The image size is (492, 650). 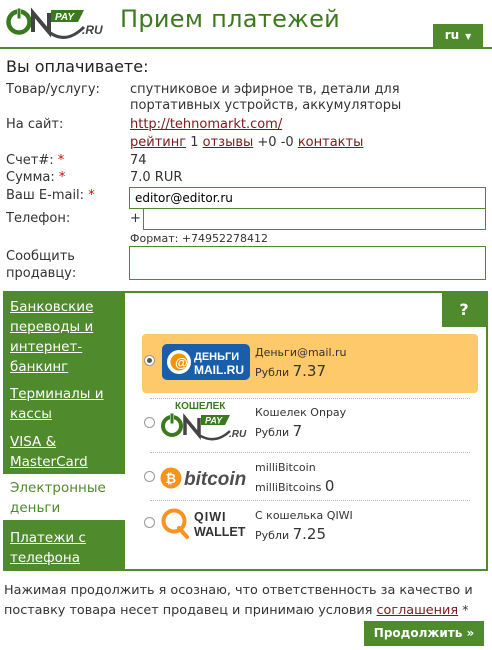 What do you see at coordinates (77, 66) in the screenshot?
I see `order-heading: Вы оплачиваете:` at bounding box center [77, 66].